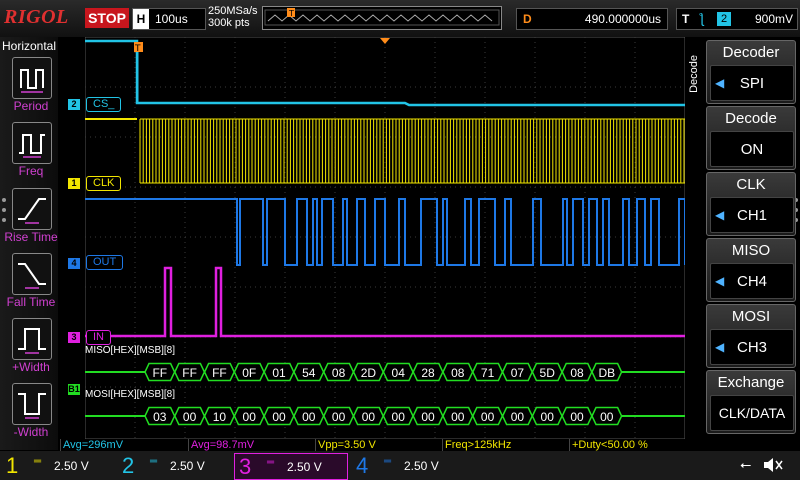 The height and width of the screenshot is (480, 800). I want to click on ch2-marker: 2, so click(74, 104).